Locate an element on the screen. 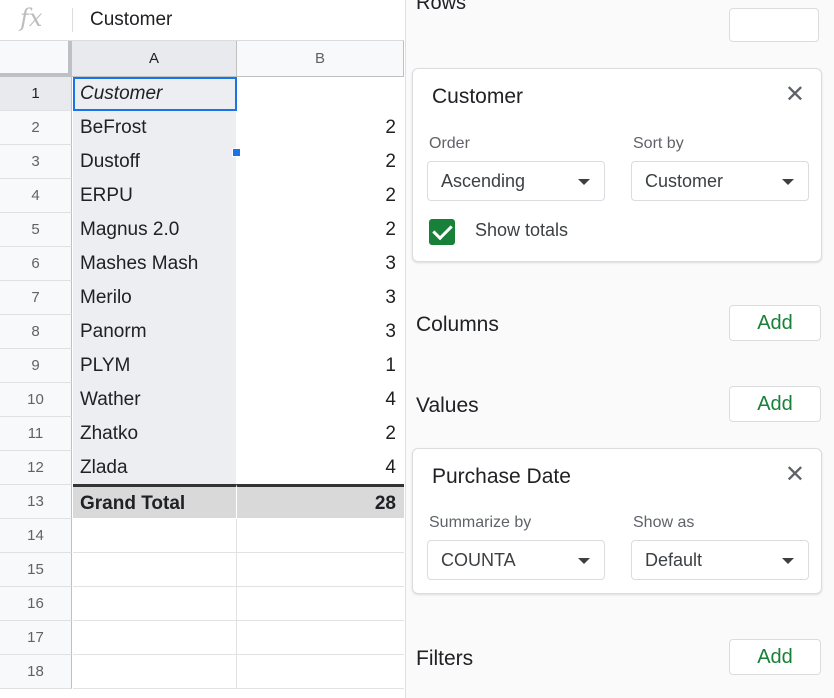  customer-cell: Zlada is located at coordinates (155, 468).